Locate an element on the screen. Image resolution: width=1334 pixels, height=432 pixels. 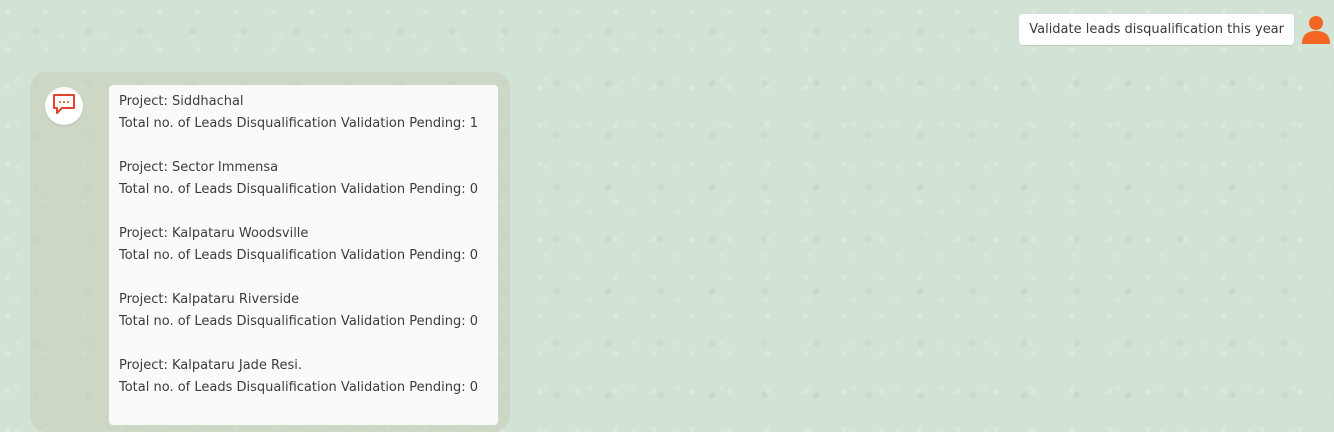
project-name: Project: Sector Immensa is located at coordinates (199, 167).